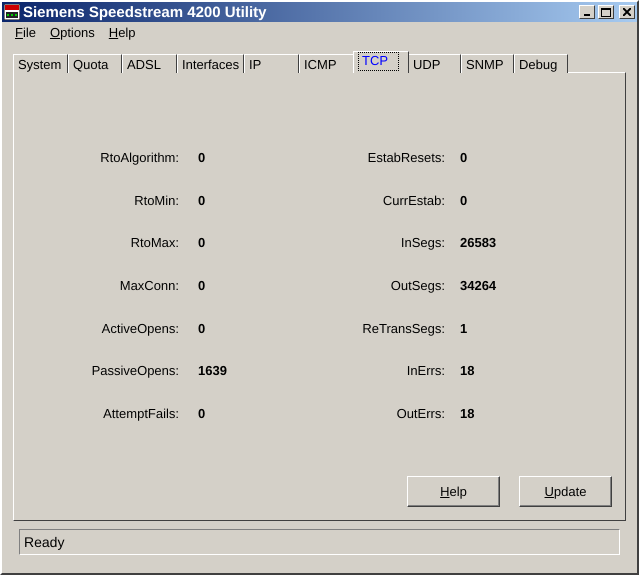 The width and height of the screenshot is (639, 575). I want to click on stat-label: RtoMin:, so click(156, 200).